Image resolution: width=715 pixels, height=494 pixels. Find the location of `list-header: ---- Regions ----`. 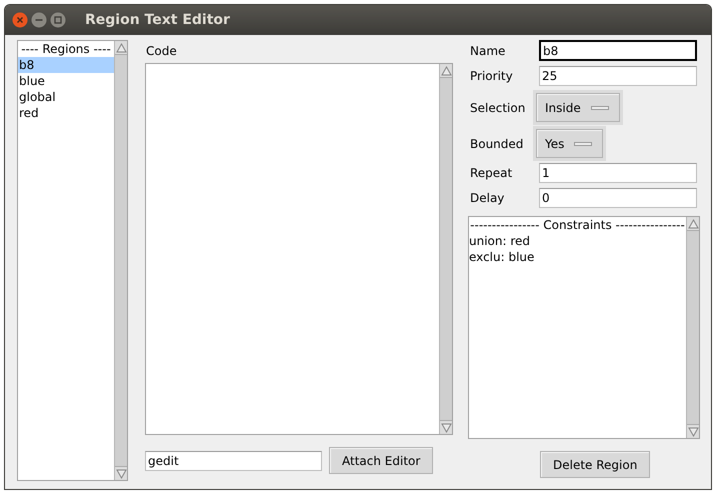

list-header: ---- Regions ---- is located at coordinates (66, 49).